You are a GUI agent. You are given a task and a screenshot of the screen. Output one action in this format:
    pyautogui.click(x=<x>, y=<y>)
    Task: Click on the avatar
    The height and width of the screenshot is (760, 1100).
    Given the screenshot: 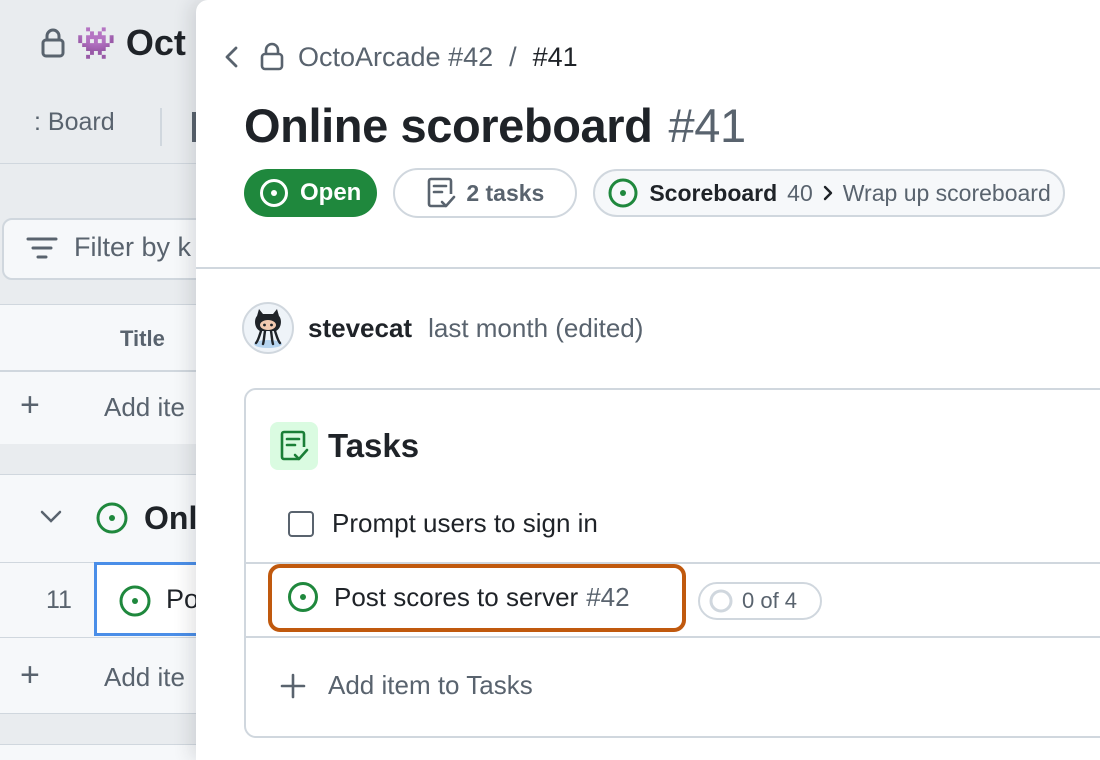 What is the action you would take?
    pyautogui.click(x=268, y=328)
    